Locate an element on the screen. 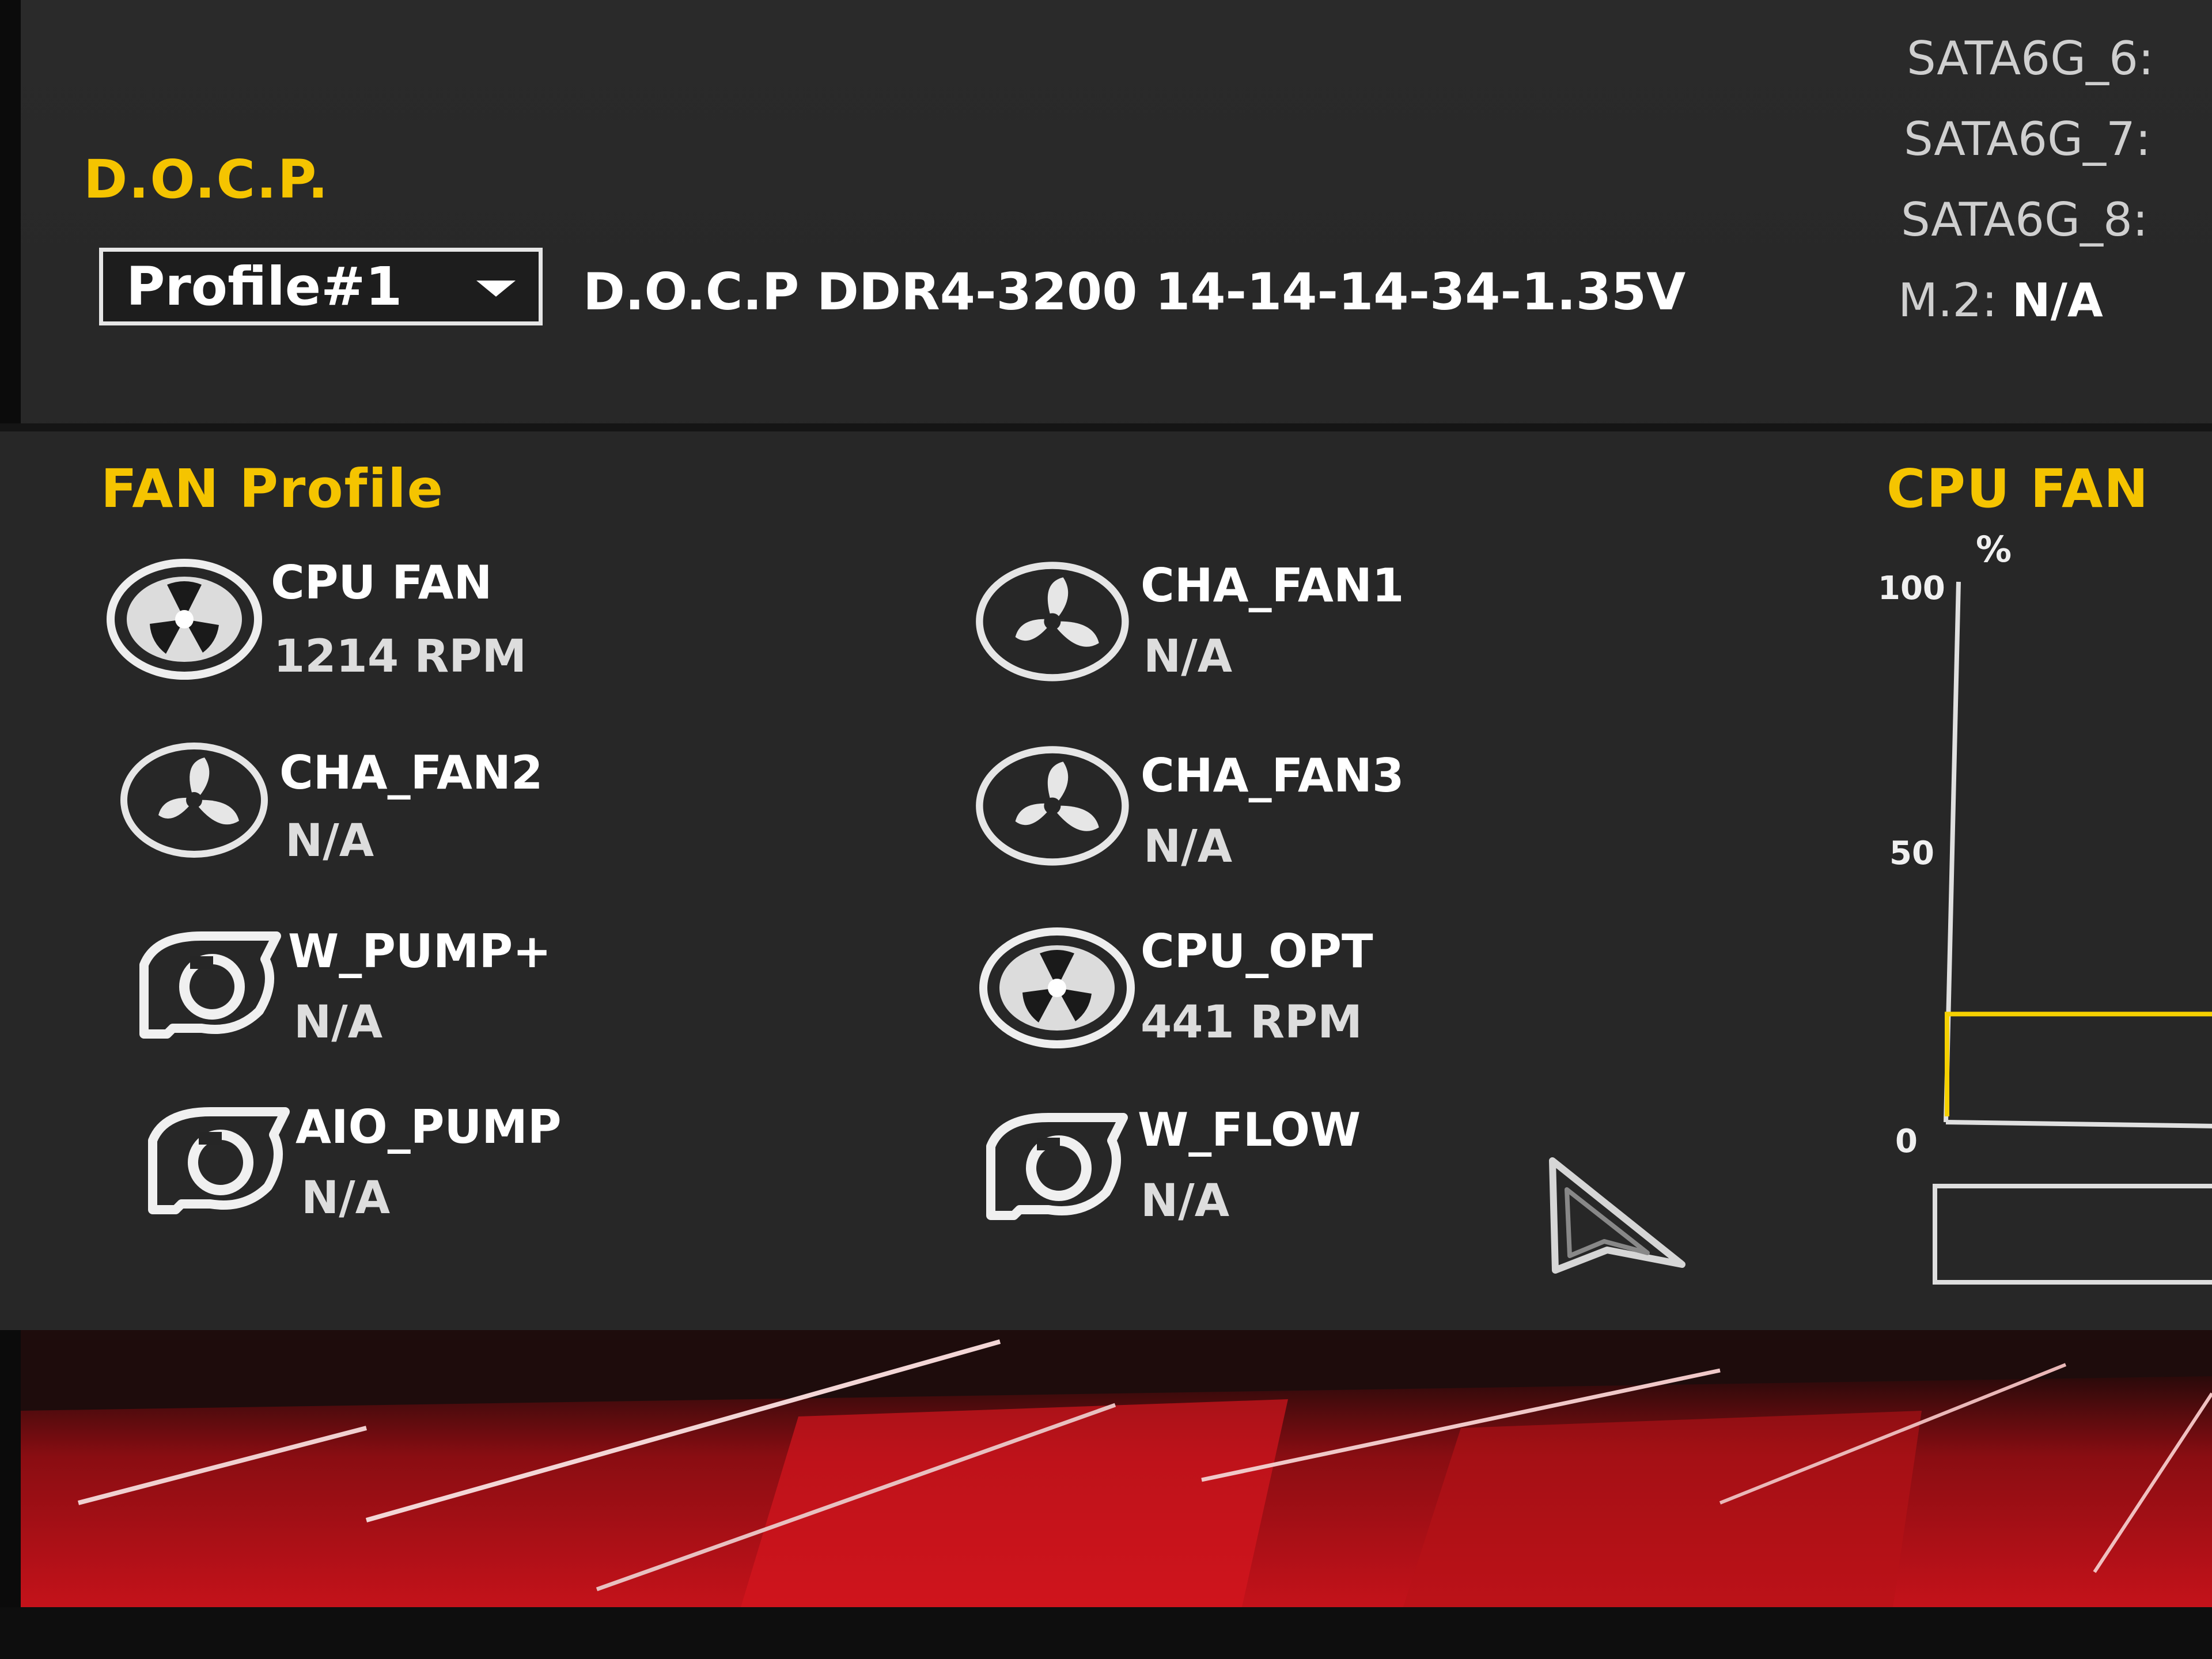 The height and width of the screenshot is (1659, 2212). docp-profile-select: Profile#1 is located at coordinates (321, 286).